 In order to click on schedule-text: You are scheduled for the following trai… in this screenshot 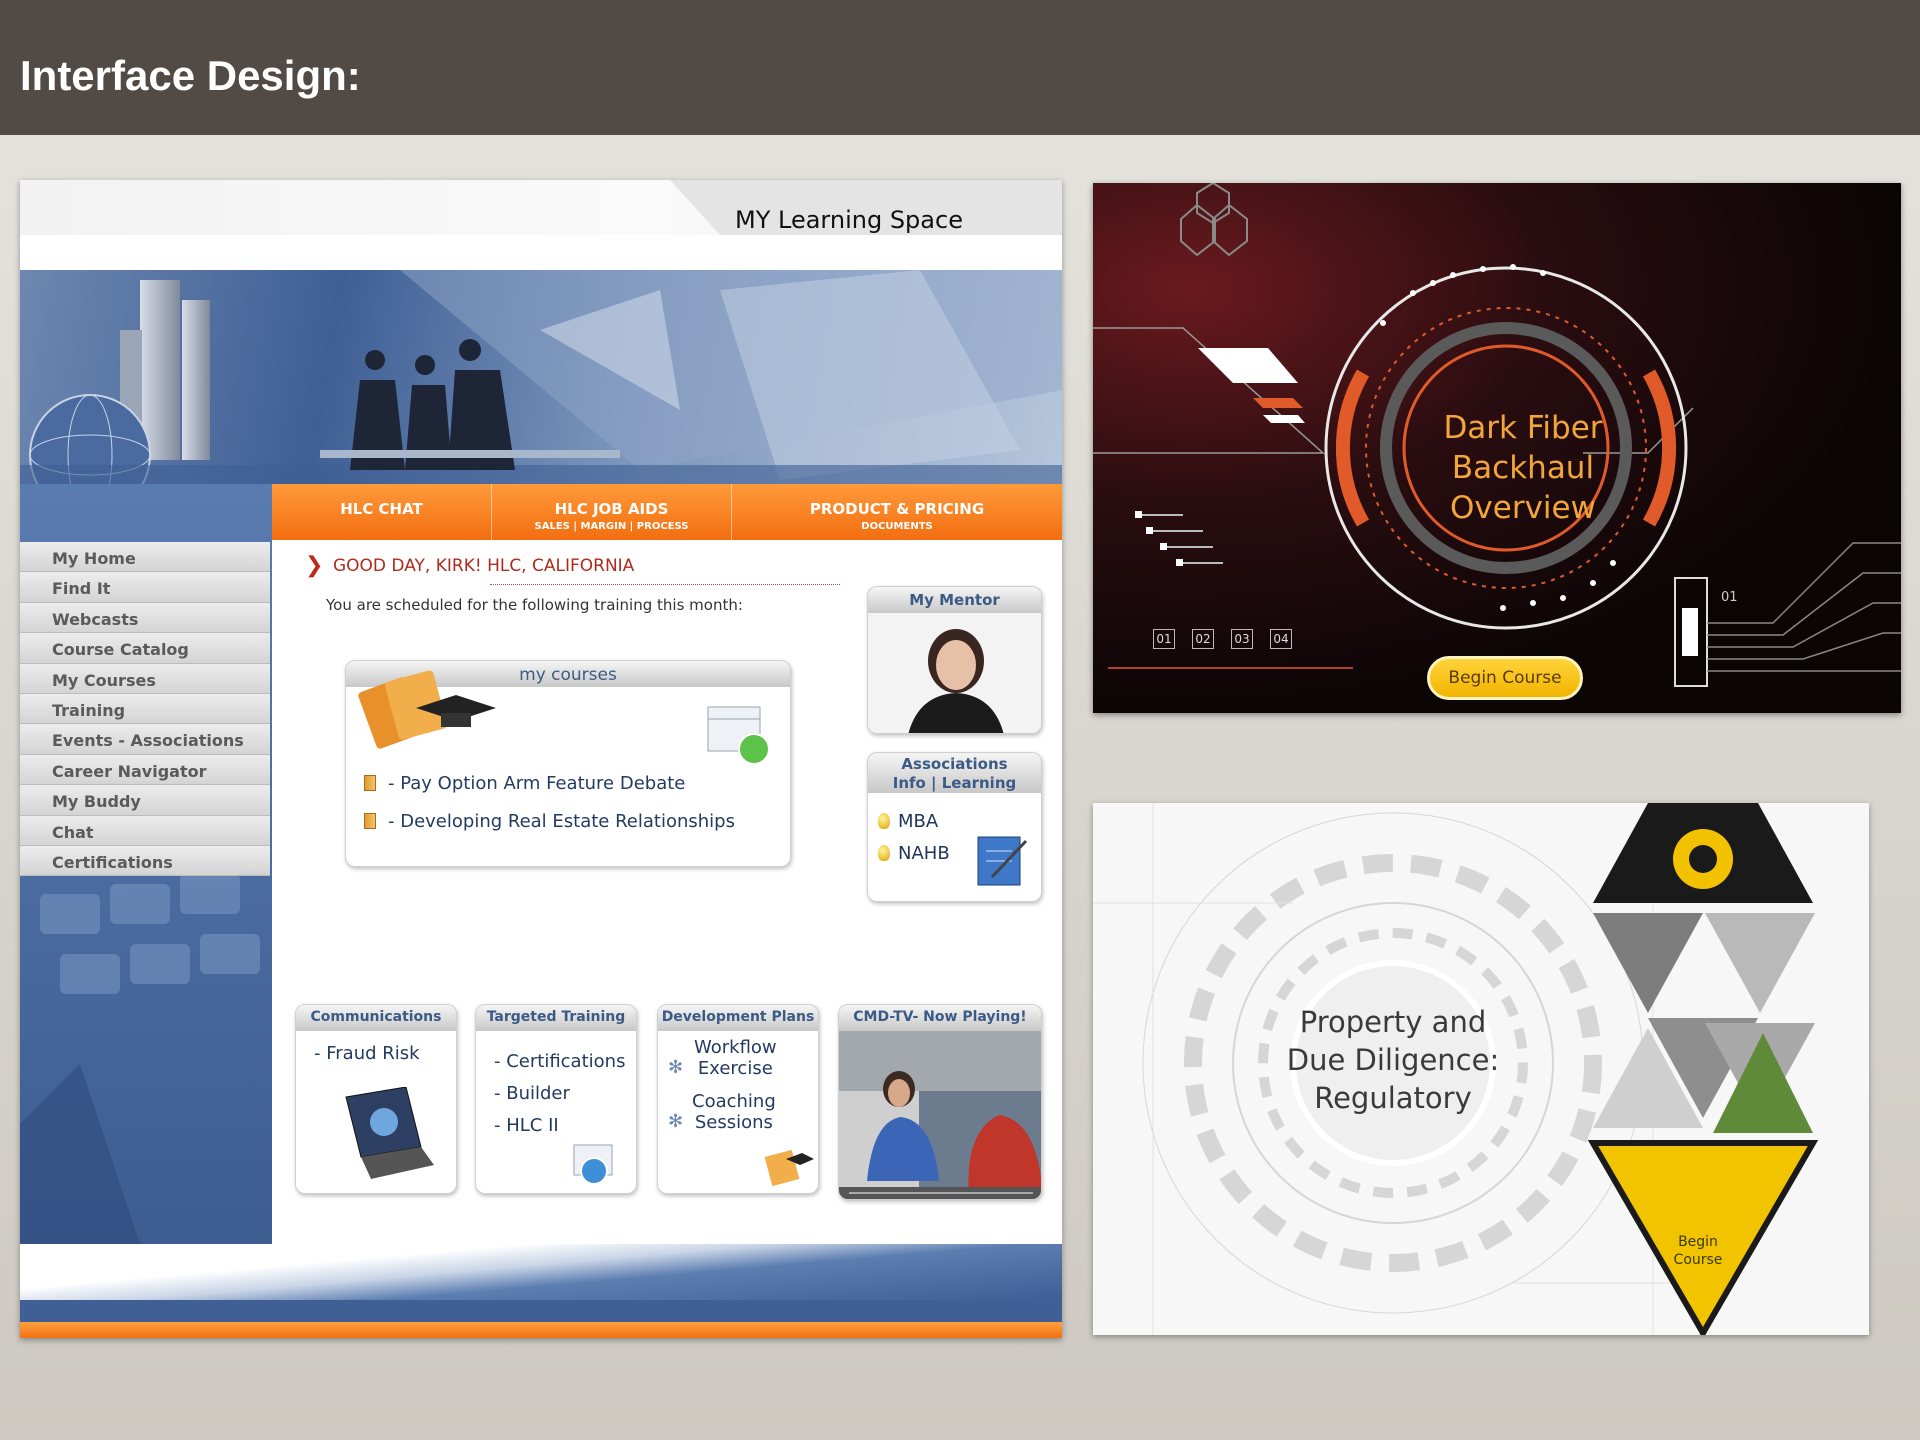, I will do `click(534, 605)`.